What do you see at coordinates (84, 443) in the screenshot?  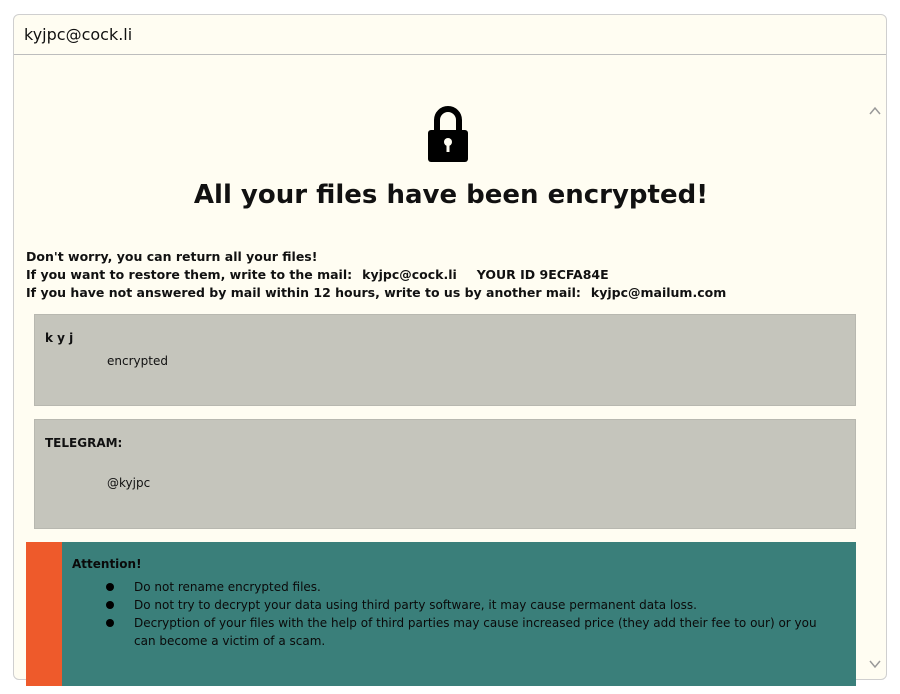 I see `telegram-title: TELEGRAM:` at bounding box center [84, 443].